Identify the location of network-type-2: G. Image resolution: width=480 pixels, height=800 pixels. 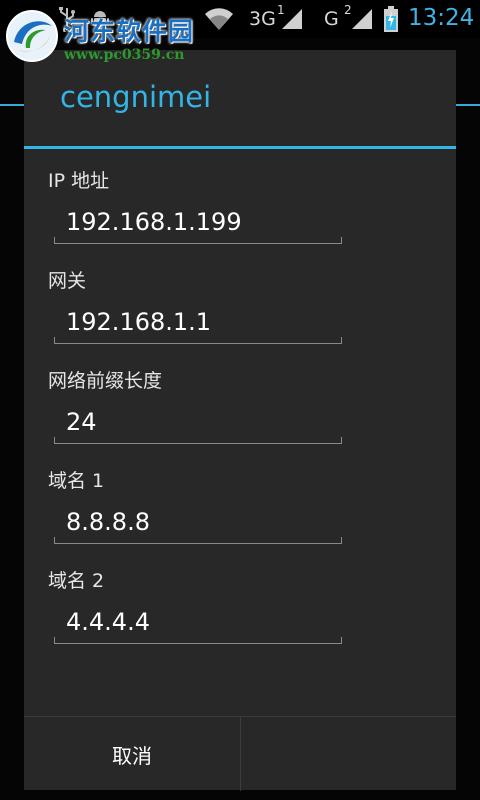
(331, 19).